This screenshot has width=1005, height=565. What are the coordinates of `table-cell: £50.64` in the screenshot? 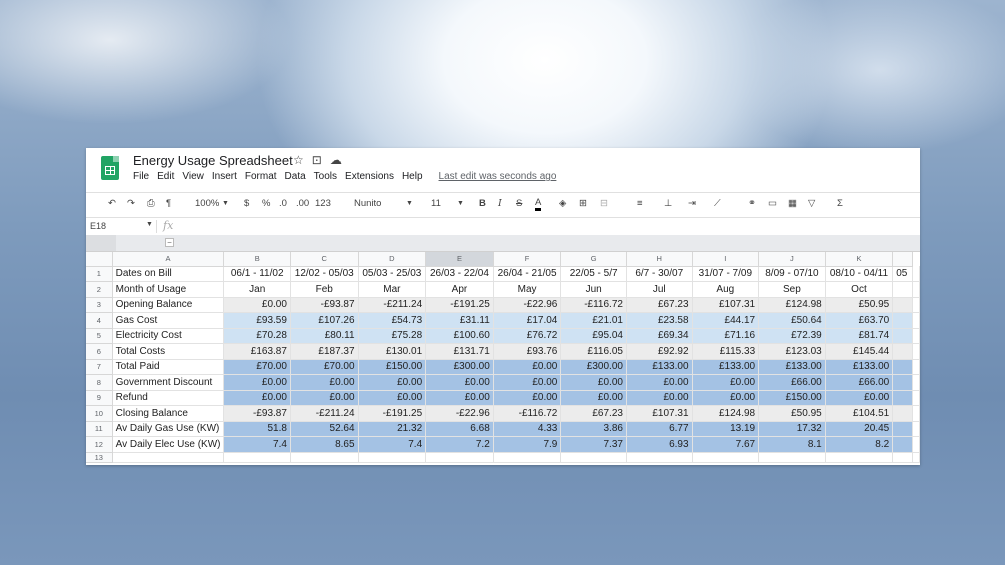 It's located at (792, 320).